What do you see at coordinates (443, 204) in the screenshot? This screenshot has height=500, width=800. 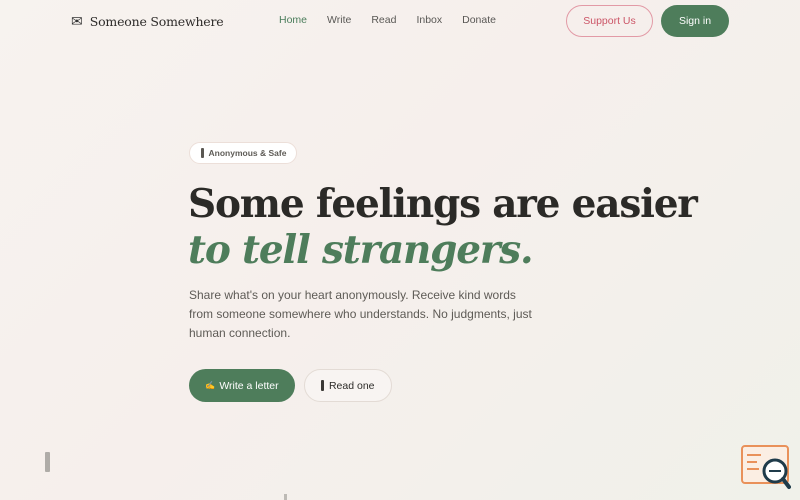 I see `hero-title: Some feelings are easier` at bounding box center [443, 204].